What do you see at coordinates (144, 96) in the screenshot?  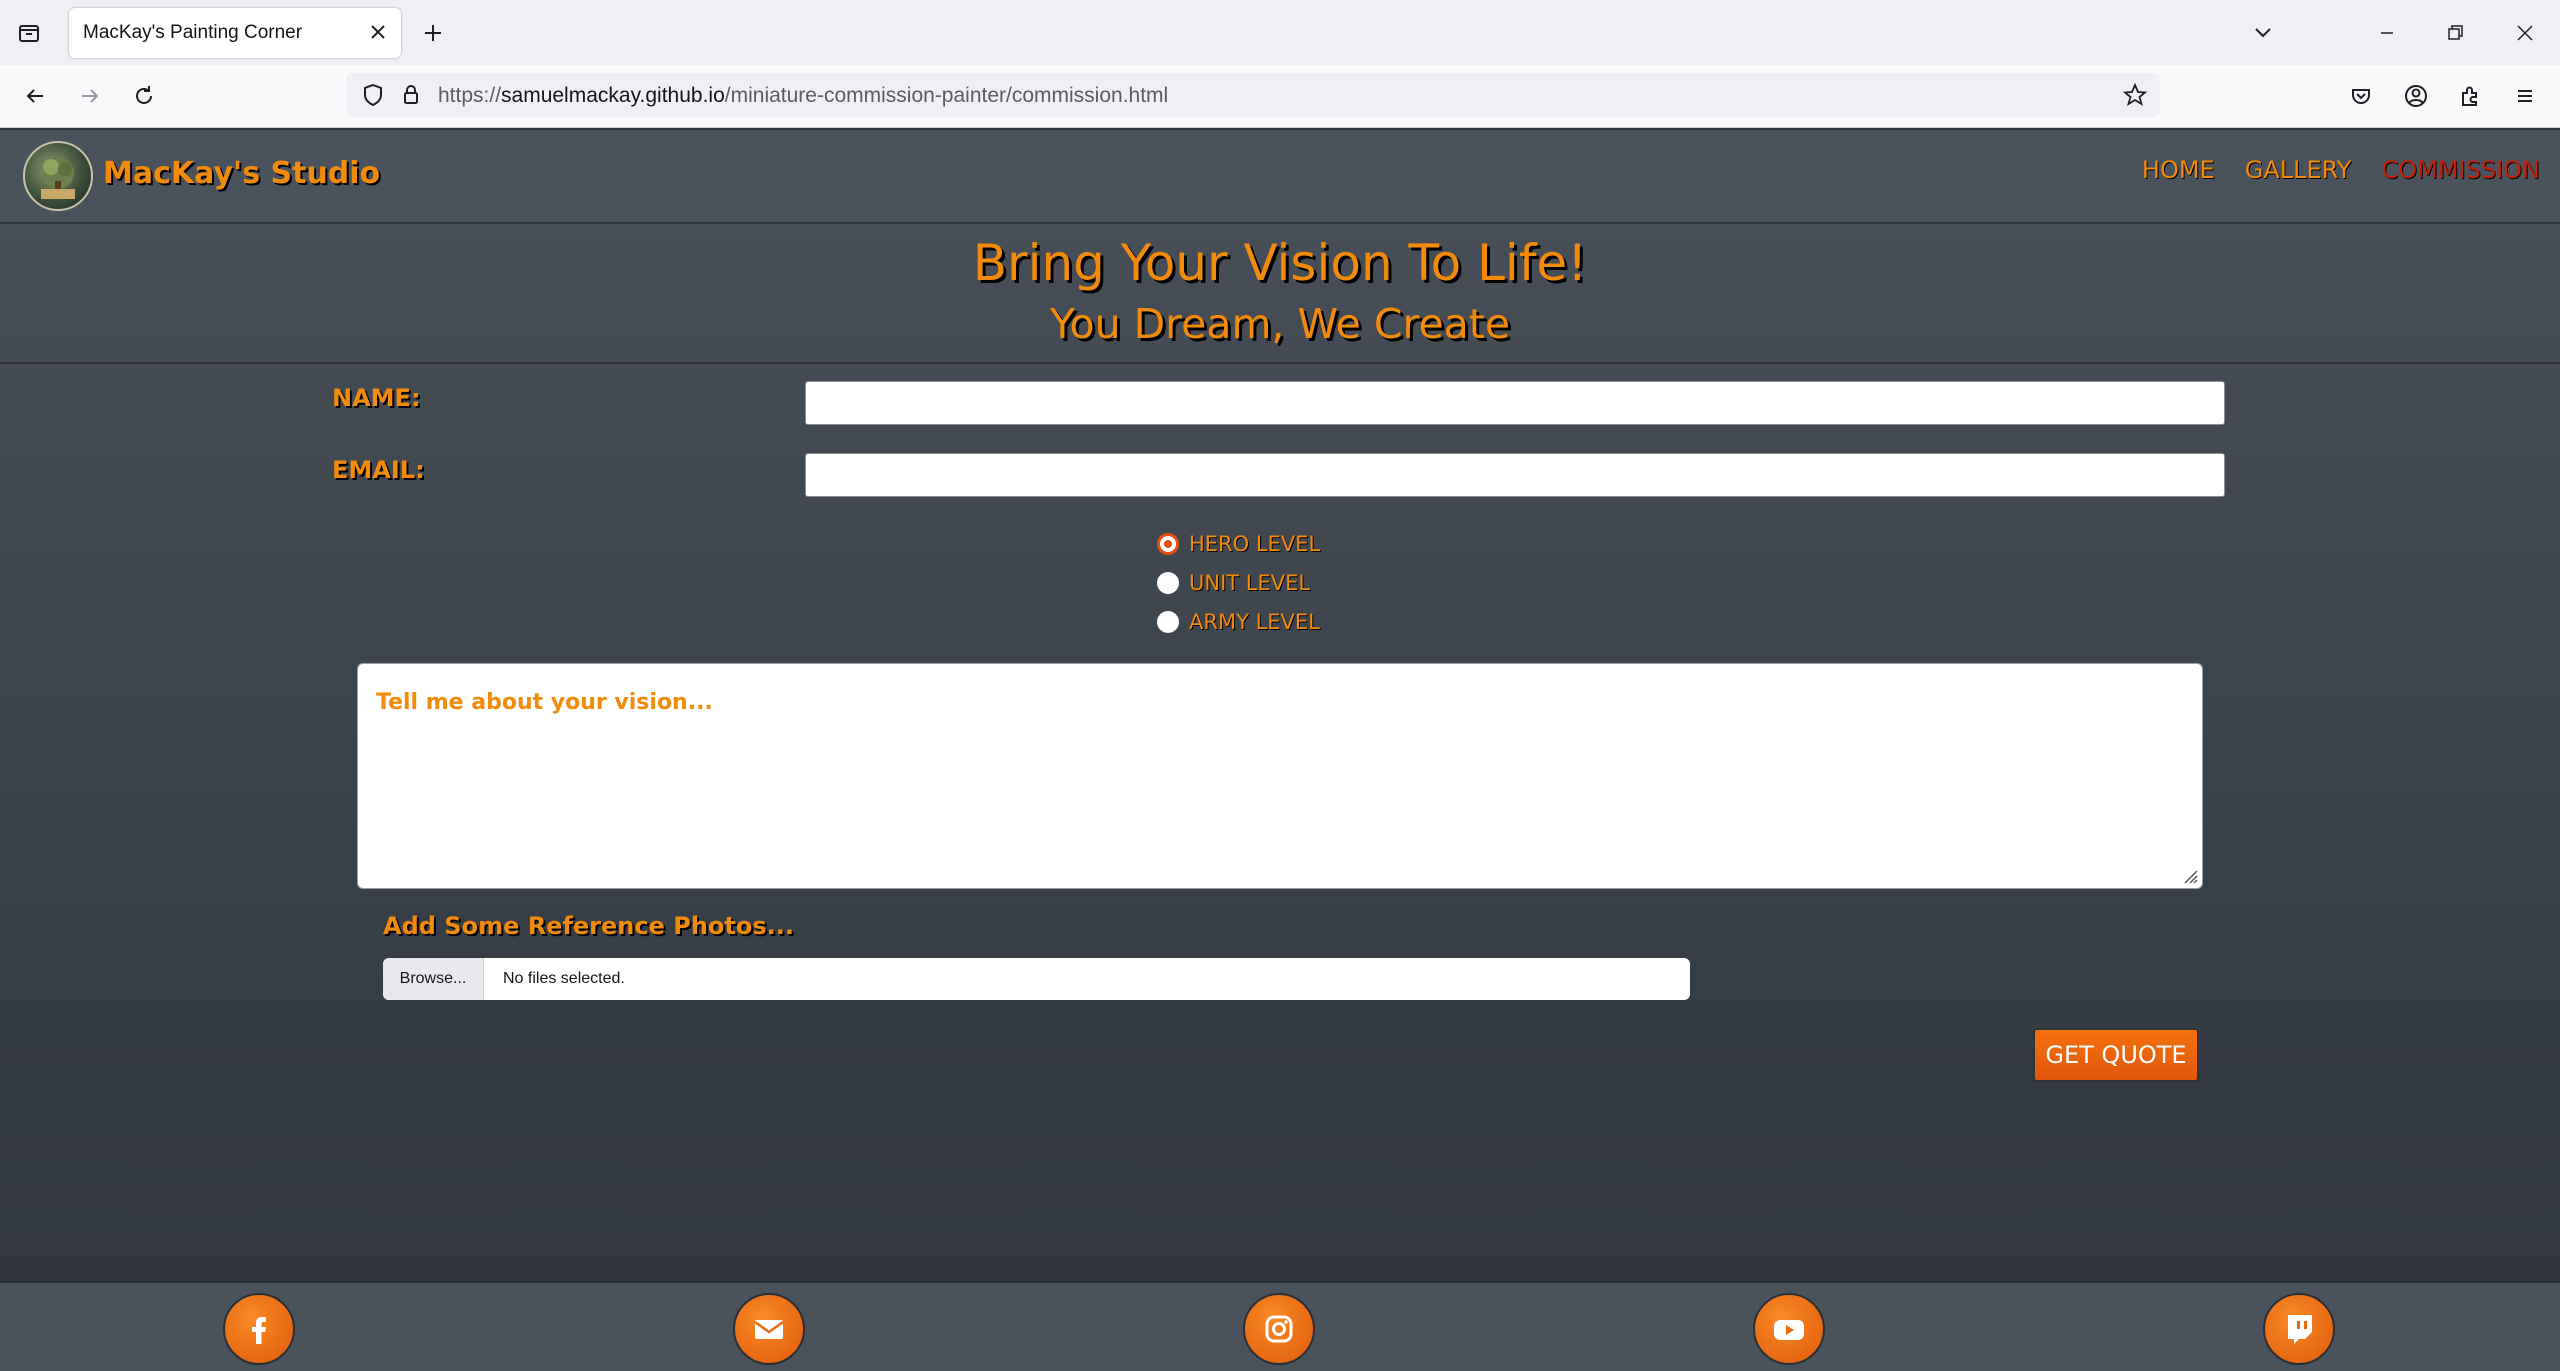 I see `reload-icon` at bounding box center [144, 96].